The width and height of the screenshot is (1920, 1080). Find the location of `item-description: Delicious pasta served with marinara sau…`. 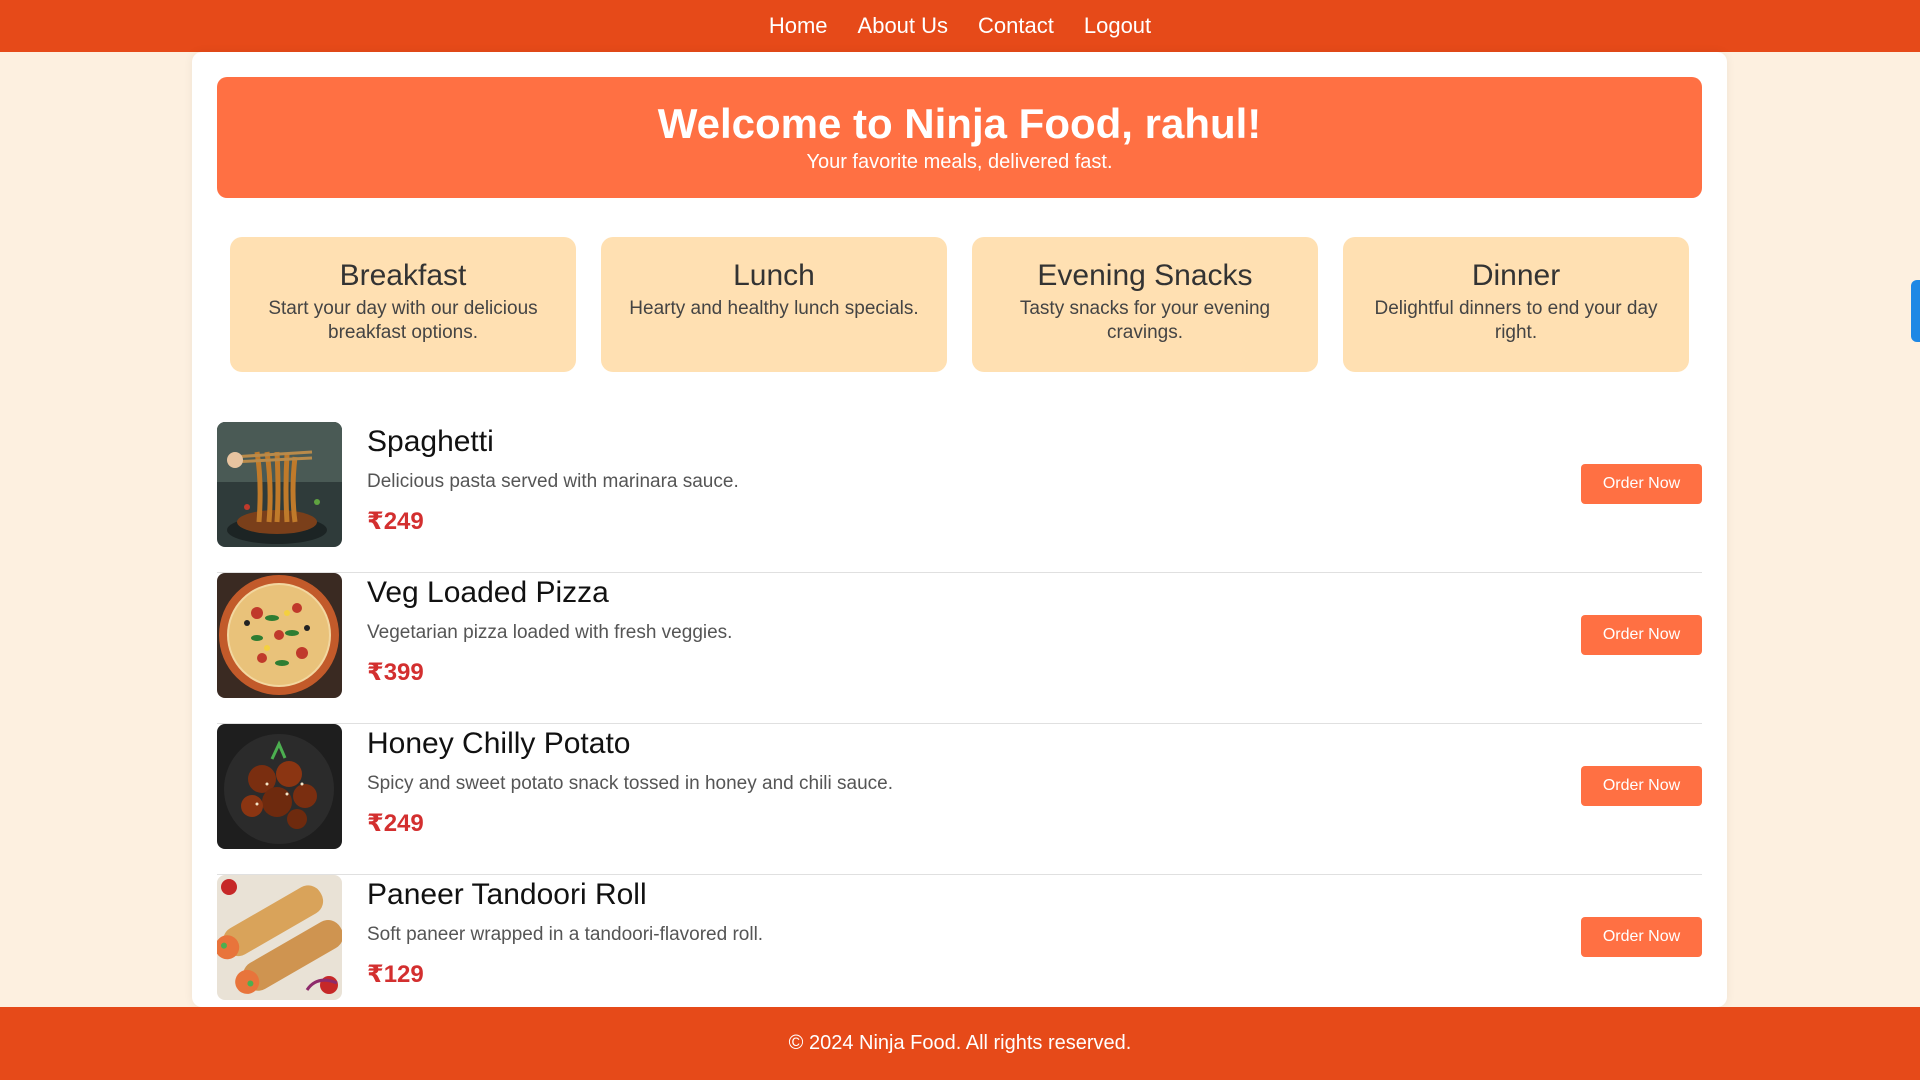

item-description: Delicious pasta served with marinara sau… is located at coordinates (553, 481).